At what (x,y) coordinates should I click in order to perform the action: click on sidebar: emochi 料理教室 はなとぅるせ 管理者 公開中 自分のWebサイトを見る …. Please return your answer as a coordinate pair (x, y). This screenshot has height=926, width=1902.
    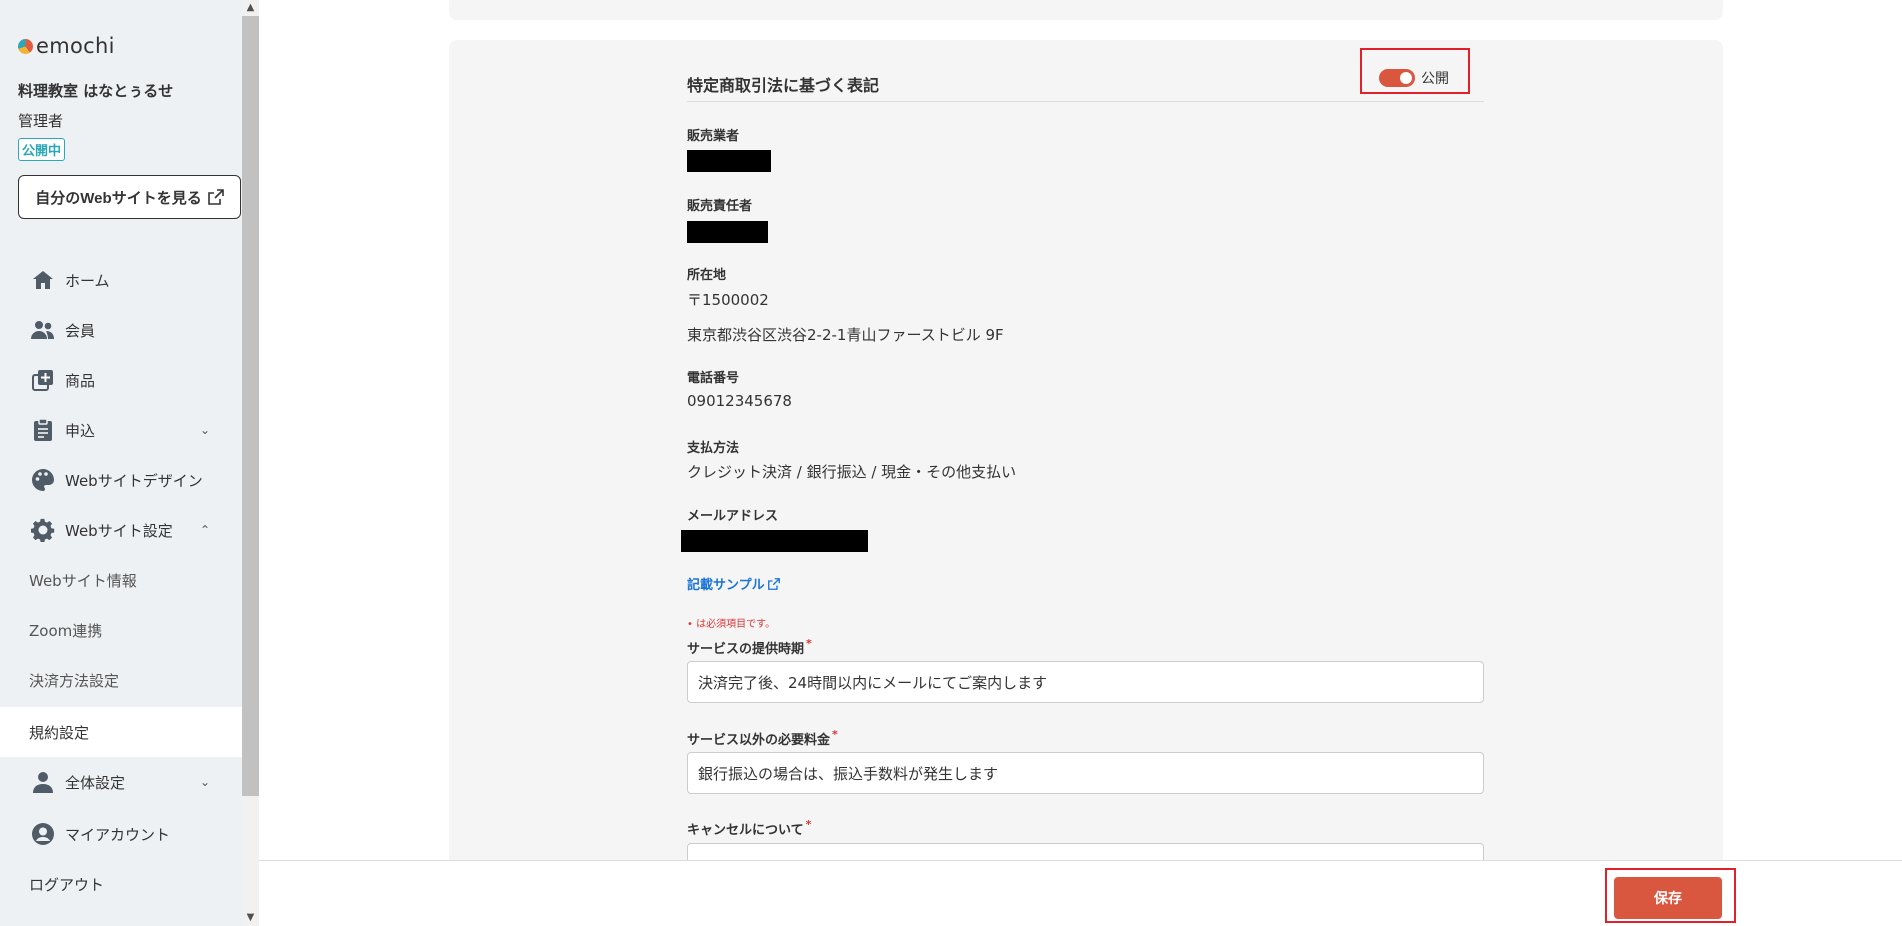
    Looking at the image, I should click on (121, 463).